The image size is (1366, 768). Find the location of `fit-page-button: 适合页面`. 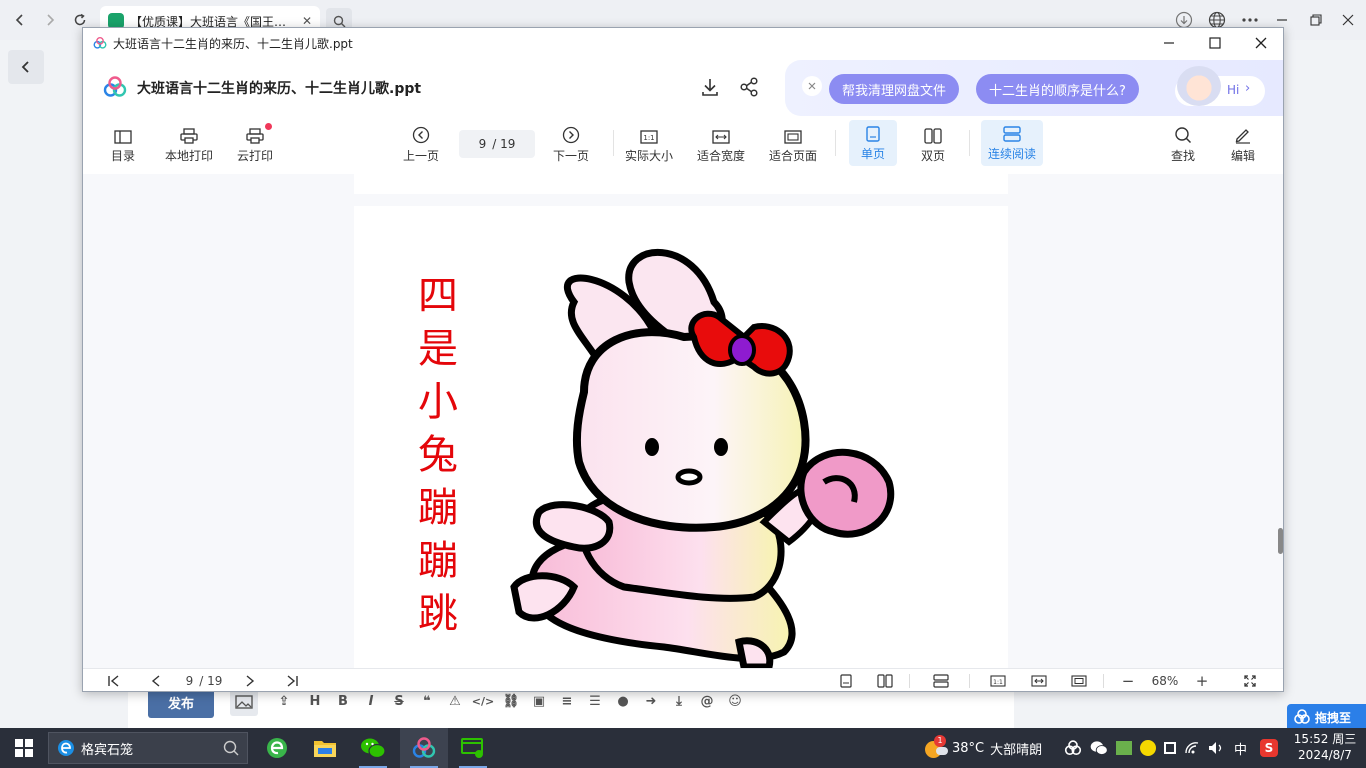

fit-page-button: 适合页面 is located at coordinates (793, 142).